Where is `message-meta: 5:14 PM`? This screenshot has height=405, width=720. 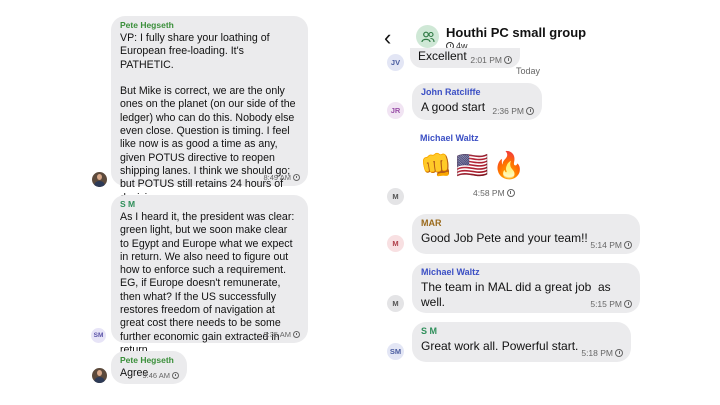 message-meta: 5:14 PM is located at coordinates (611, 245).